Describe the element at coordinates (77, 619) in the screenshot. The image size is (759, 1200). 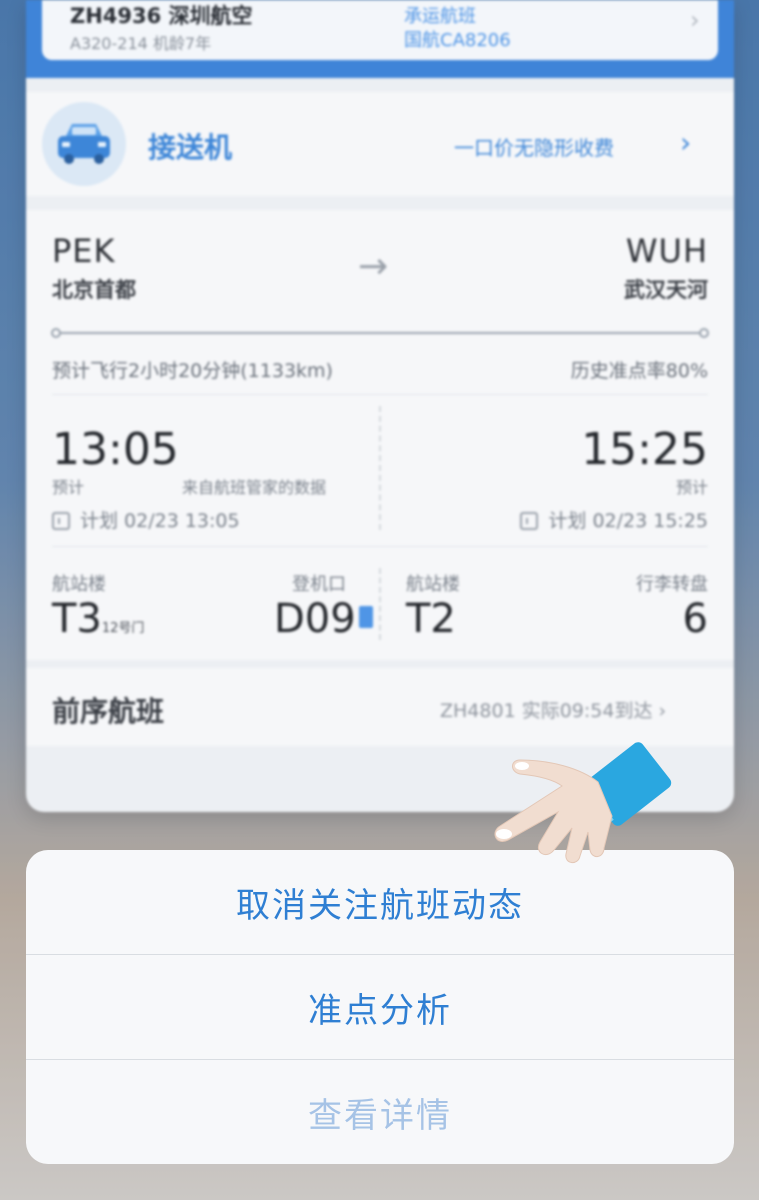
I see `departure-terminal-value: T3` at that location.